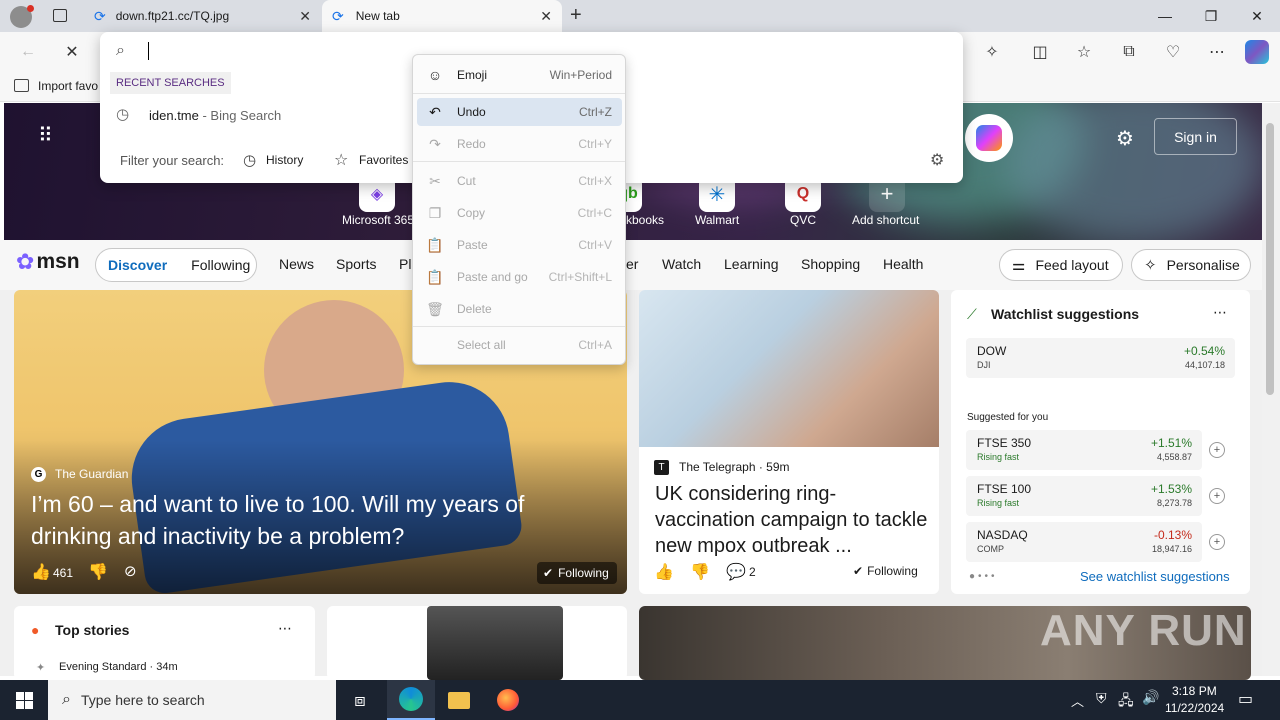 The width and height of the screenshot is (1280, 720). I want to click on stop-loading-icon: ✕, so click(72, 52).